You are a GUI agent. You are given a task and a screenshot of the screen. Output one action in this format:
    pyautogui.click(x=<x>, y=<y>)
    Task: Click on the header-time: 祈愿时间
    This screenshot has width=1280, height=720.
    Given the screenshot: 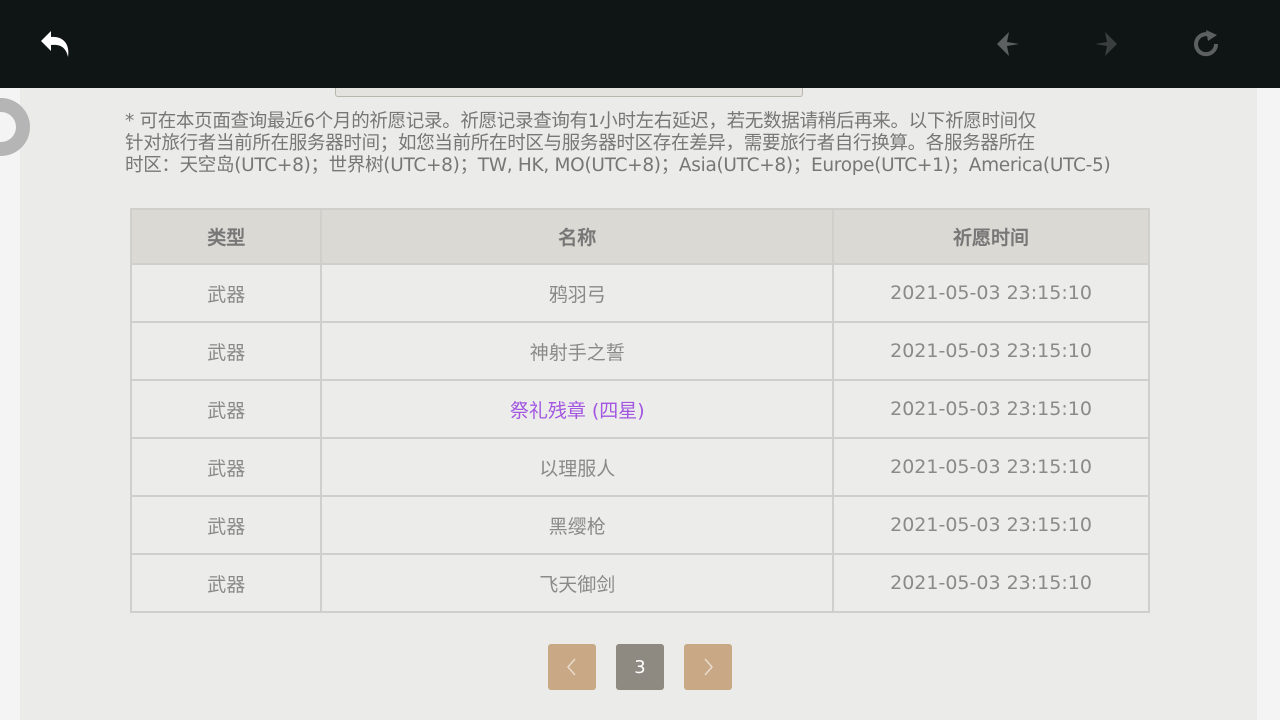 What is the action you would take?
    pyautogui.click(x=991, y=236)
    